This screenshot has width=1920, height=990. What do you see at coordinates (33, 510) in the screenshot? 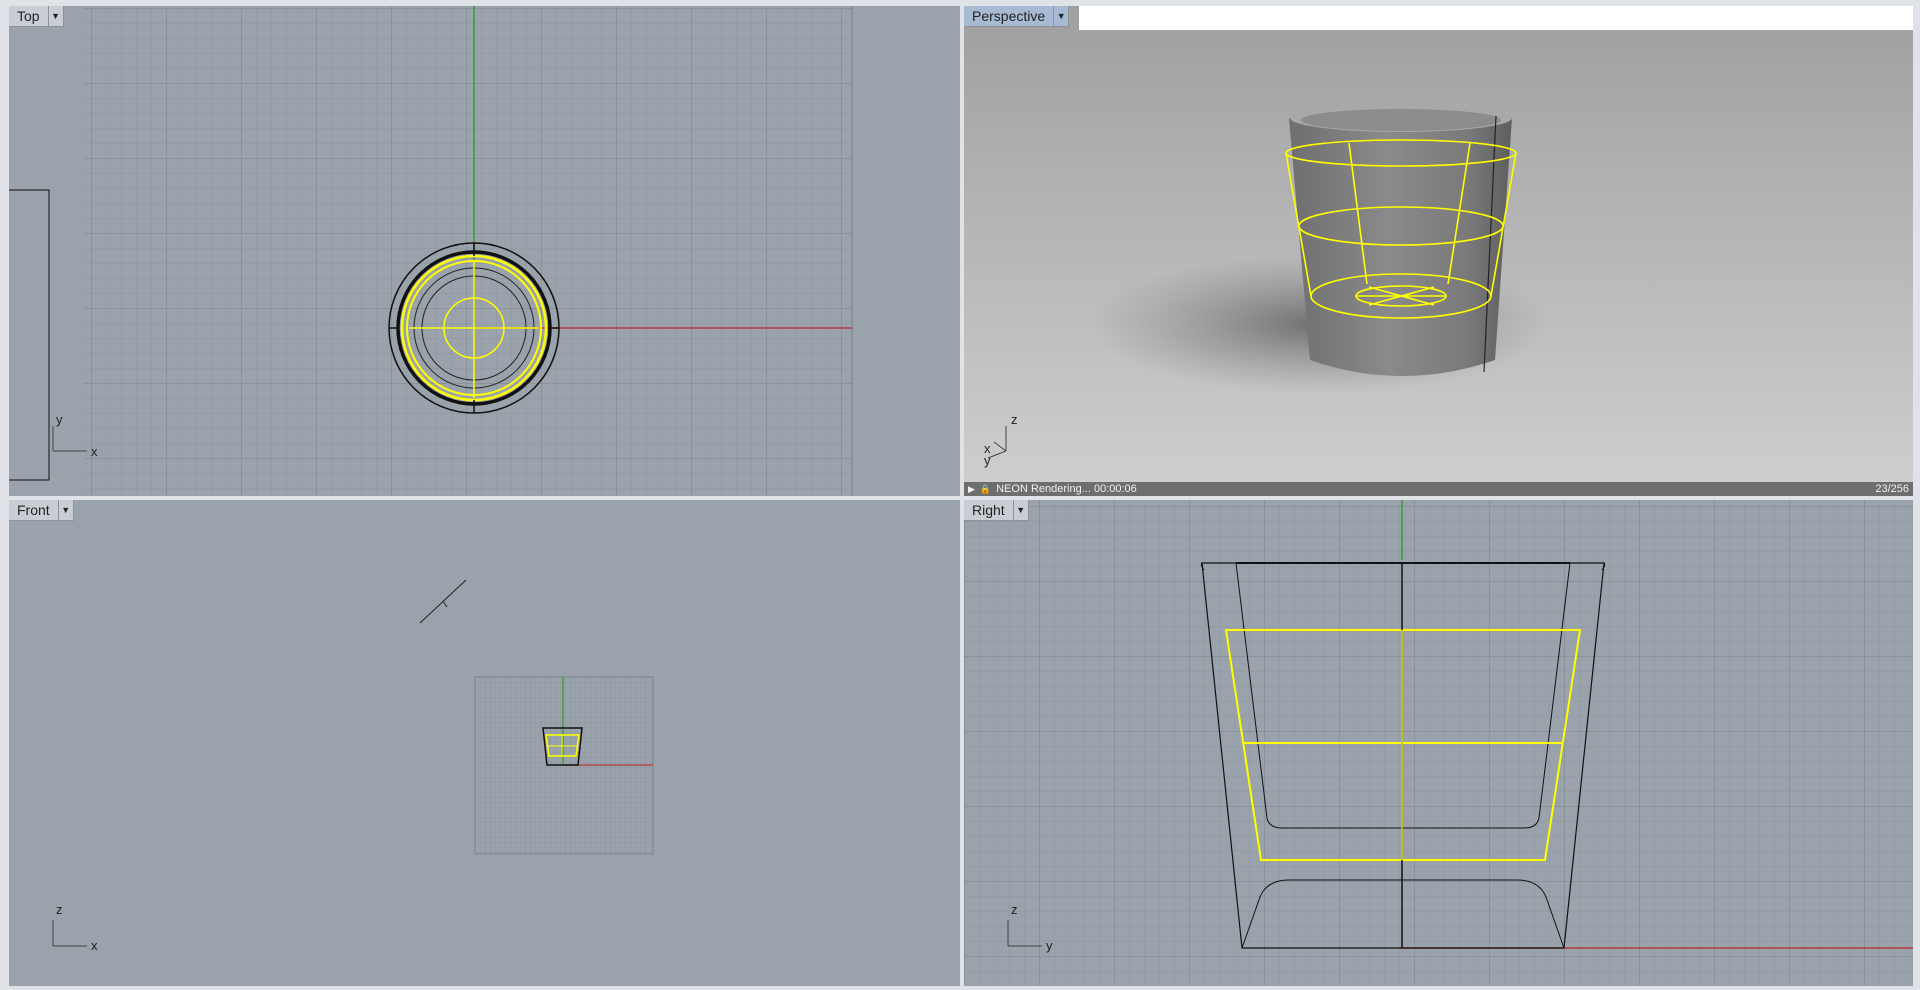
I see `viewport-label: Front` at bounding box center [33, 510].